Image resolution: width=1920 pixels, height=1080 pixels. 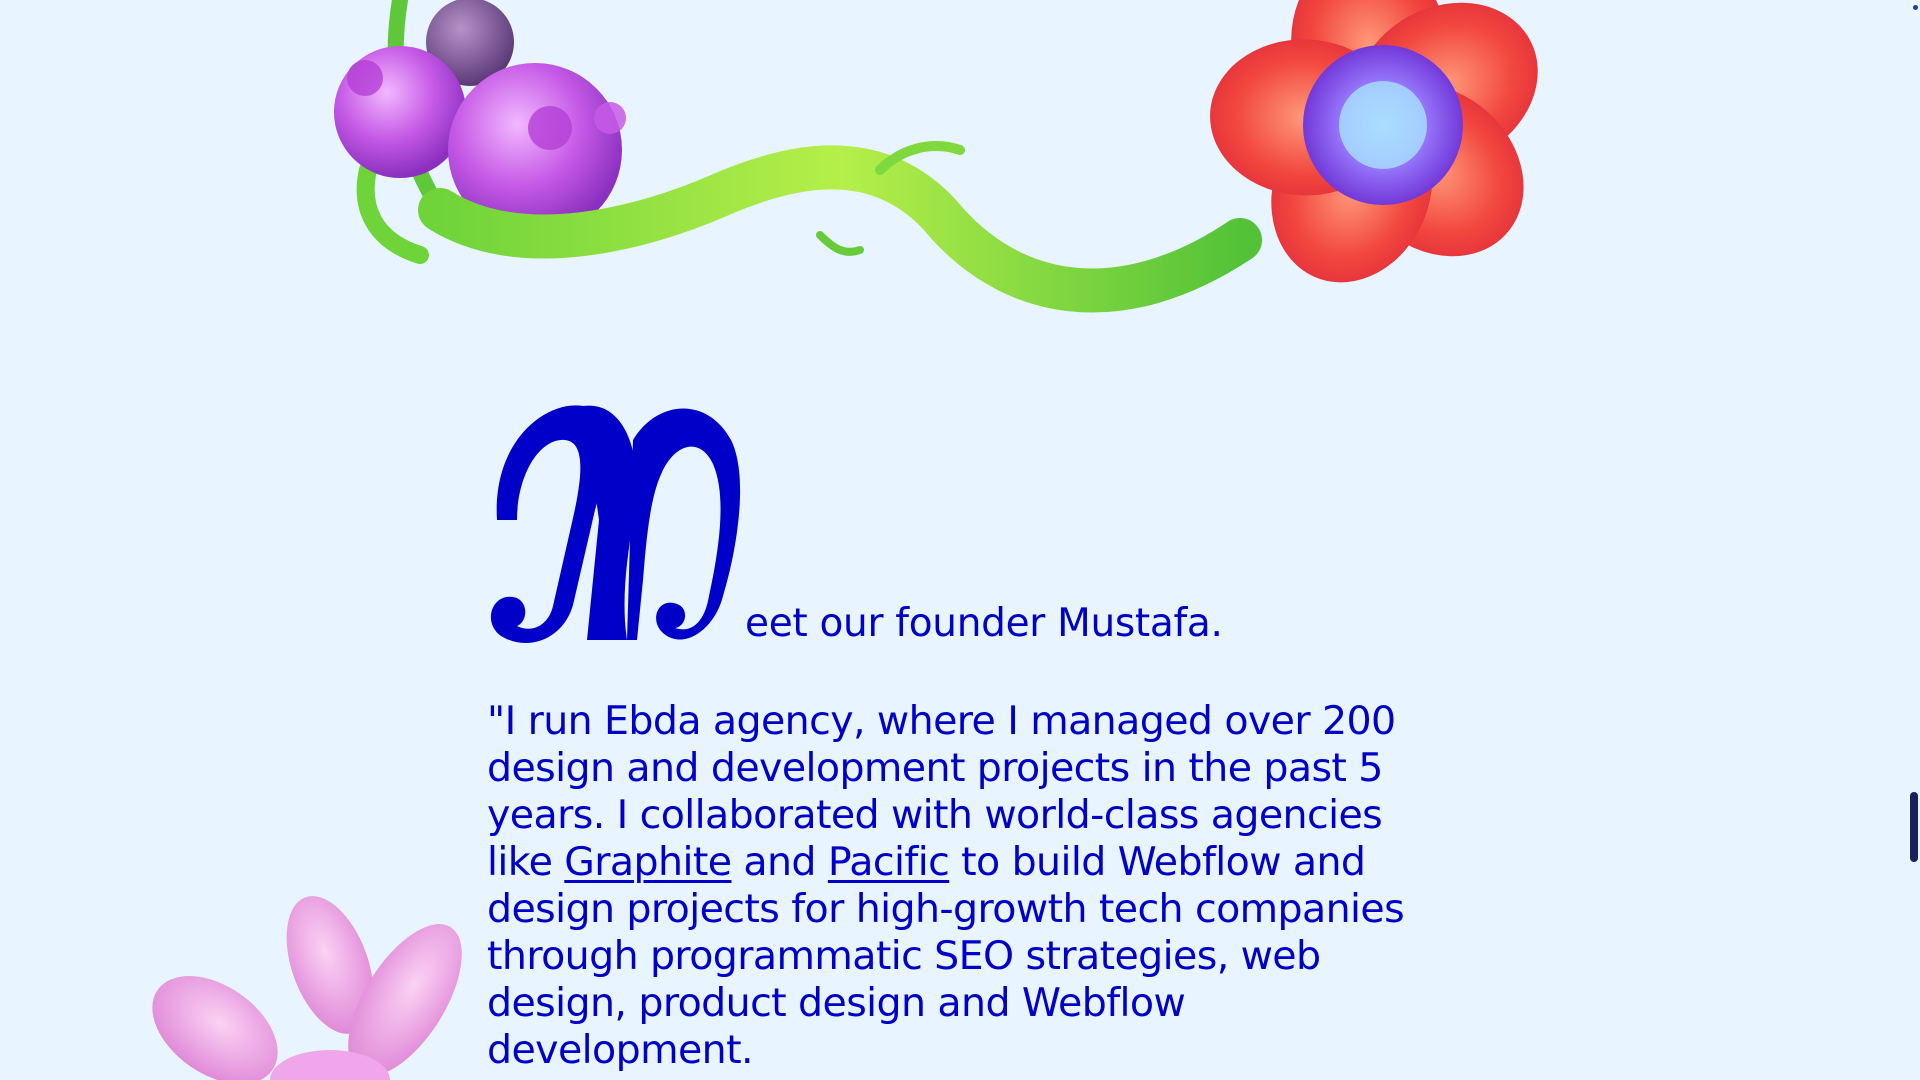 I want to click on scrollbar-thumb, so click(x=1914, y=827).